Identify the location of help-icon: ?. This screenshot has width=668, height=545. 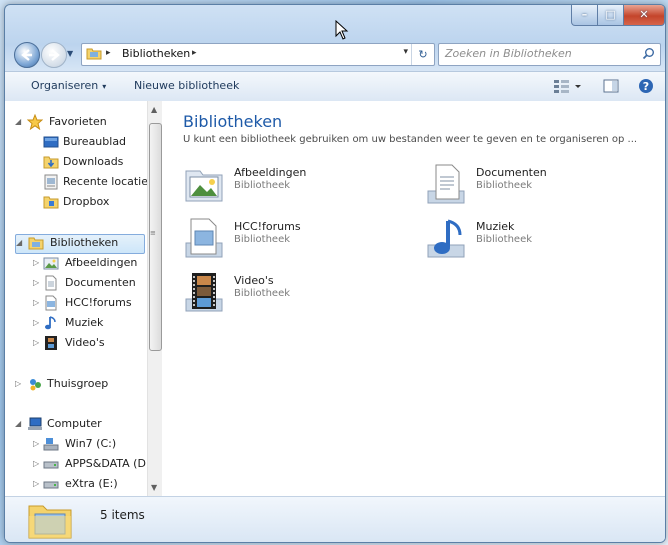
(646, 86).